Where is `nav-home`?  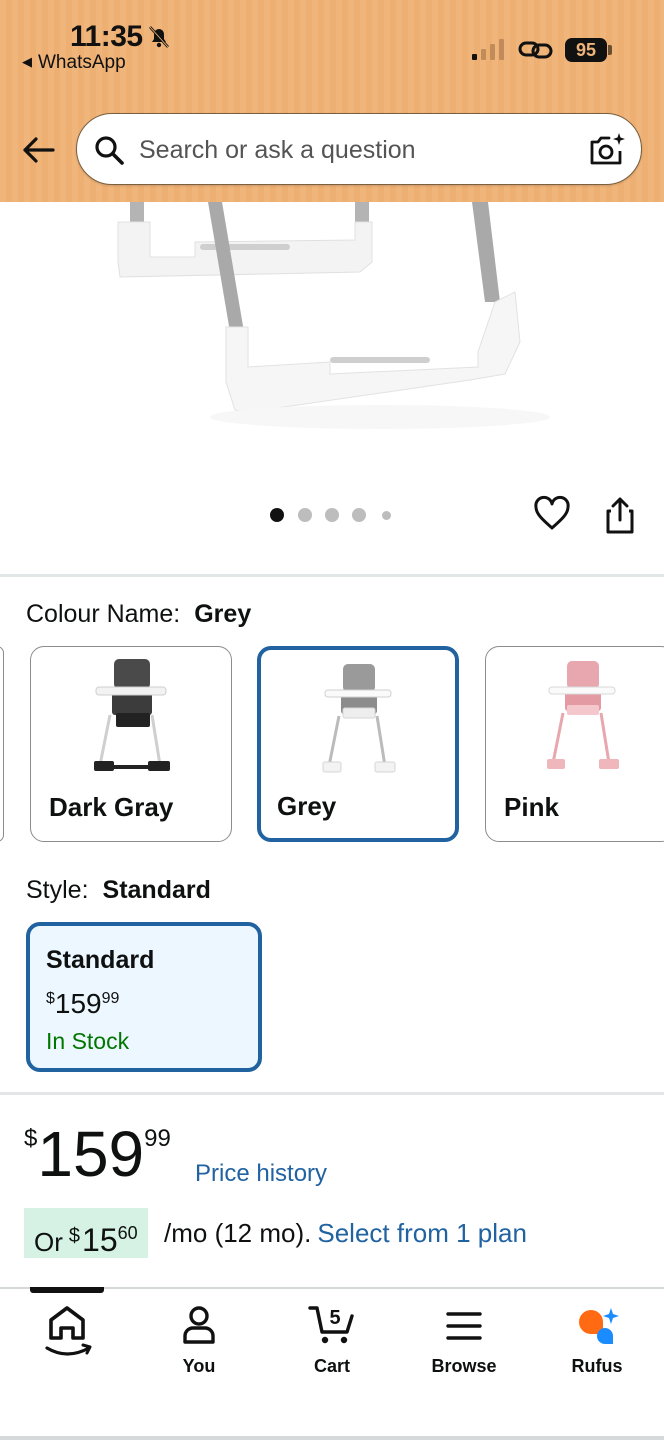
nav-home is located at coordinates (67, 1340).